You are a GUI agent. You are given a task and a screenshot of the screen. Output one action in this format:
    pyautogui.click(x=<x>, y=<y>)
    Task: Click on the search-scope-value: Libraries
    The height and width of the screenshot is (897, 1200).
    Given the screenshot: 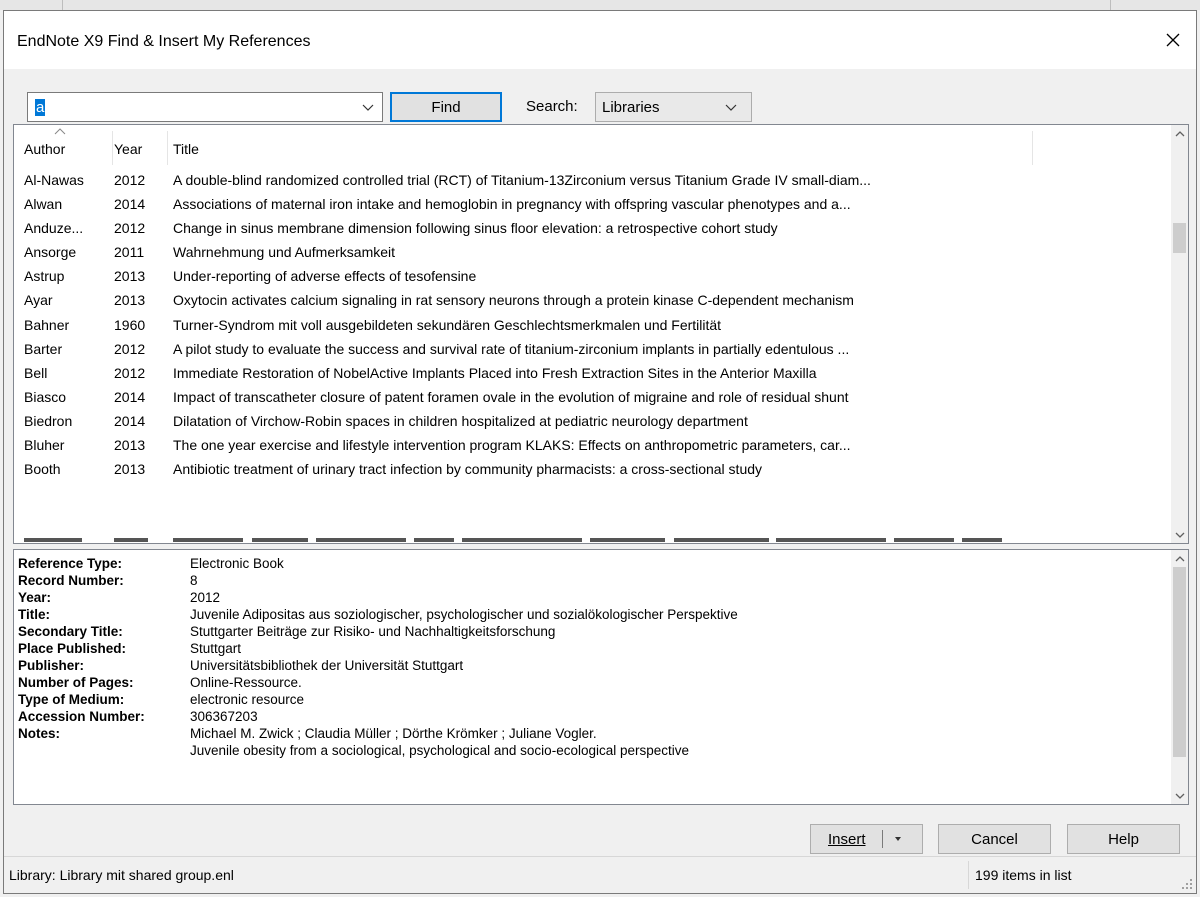 What is the action you would take?
    pyautogui.click(x=631, y=107)
    